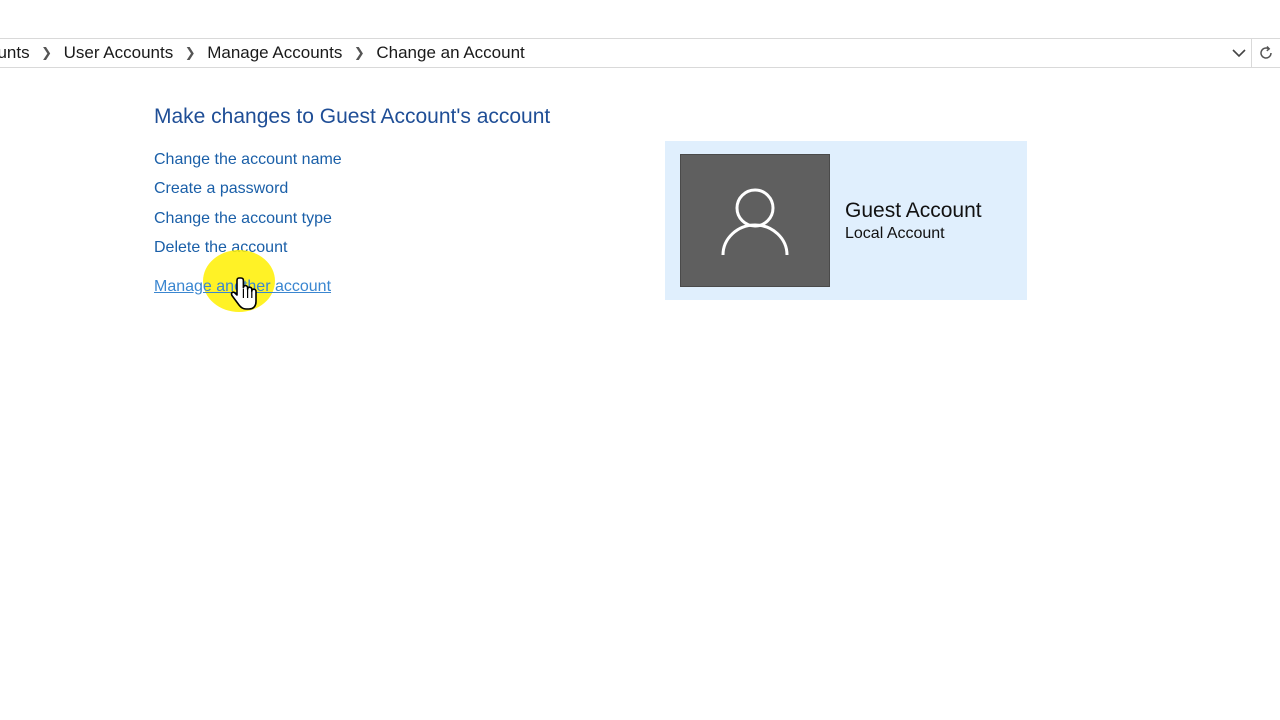 The image size is (1280, 720). What do you see at coordinates (352, 116) in the screenshot?
I see `page-title: Make changes to Guest Account's account` at bounding box center [352, 116].